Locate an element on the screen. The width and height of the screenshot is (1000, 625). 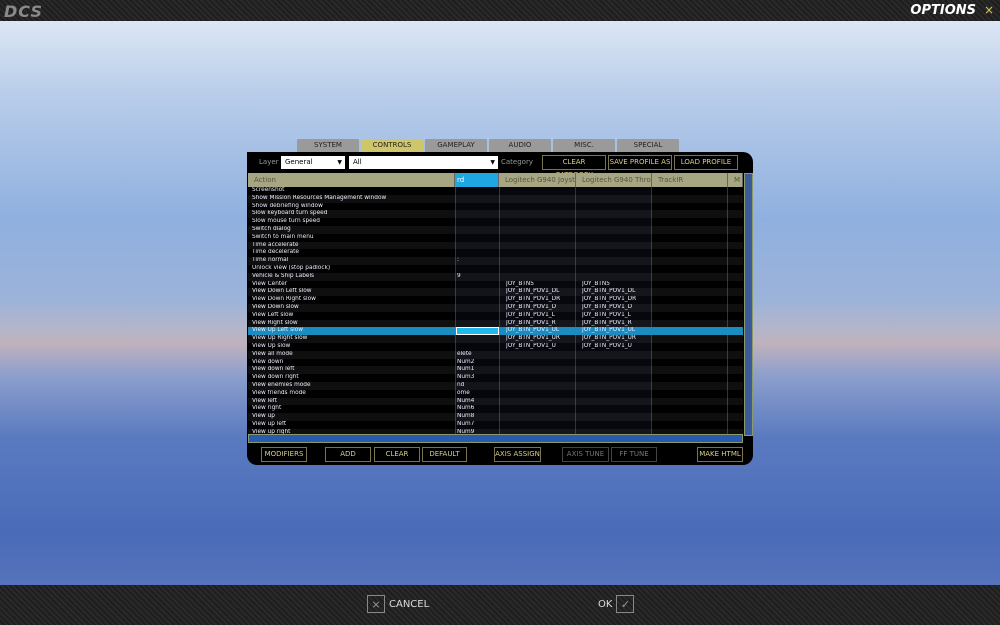
modifiers-button: MODIFIERS is located at coordinates (284, 454).